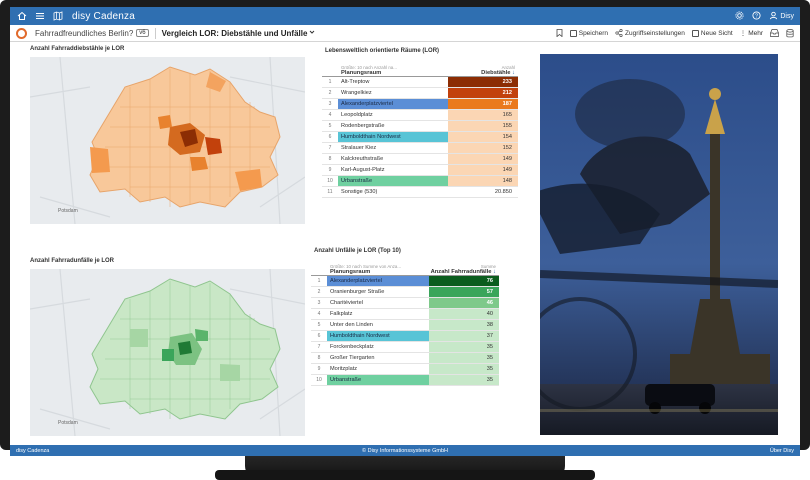  Describe the element at coordinates (84, 33) in the screenshot. I see `project-title: Fahrradfreundliches Berlin?` at that location.